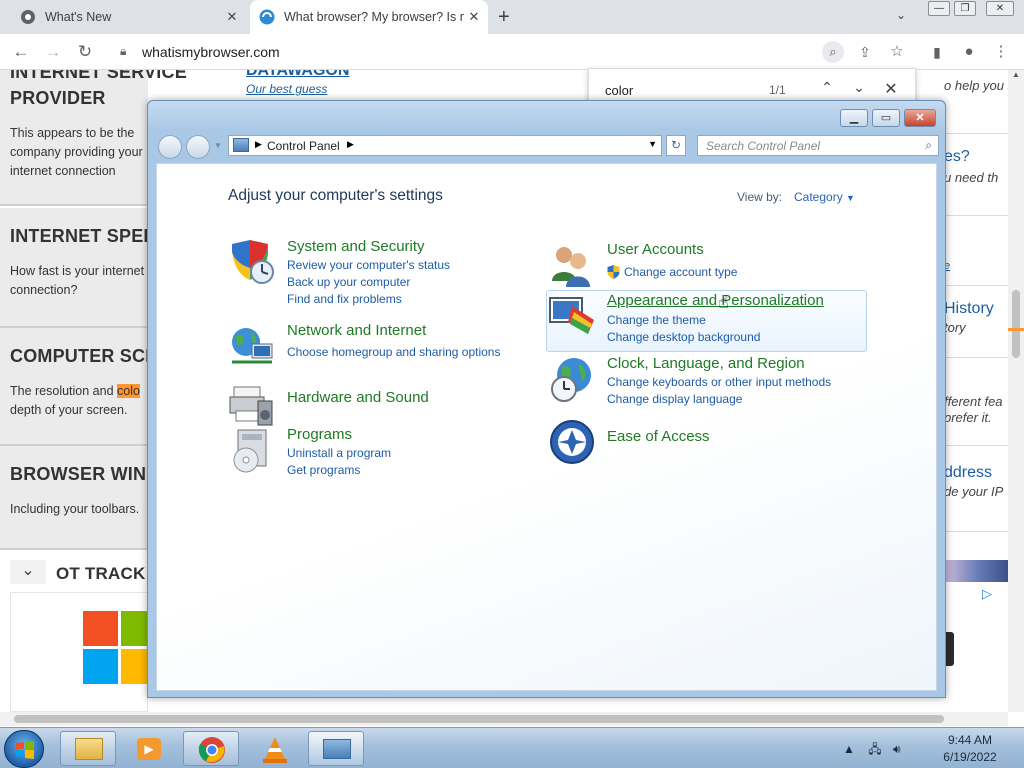 This screenshot has width=1024, height=768. What do you see at coordinates (88, 748) in the screenshot?
I see `explorer-taskbar-button` at bounding box center [88, 748].